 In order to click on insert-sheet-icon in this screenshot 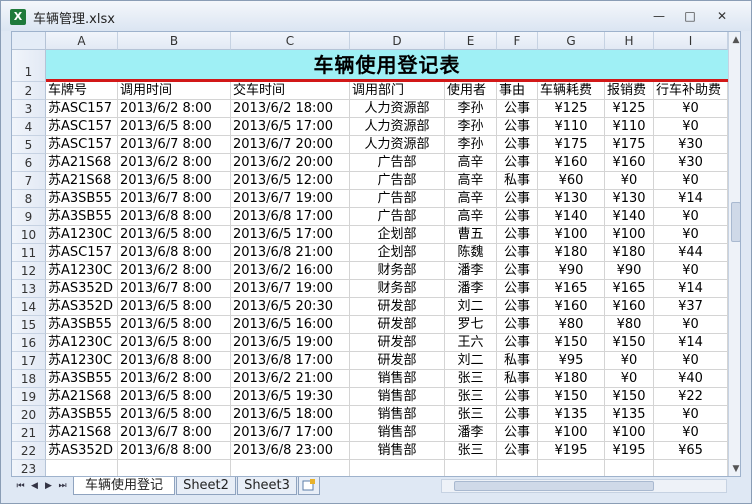, I will do `click(309, 486)`.